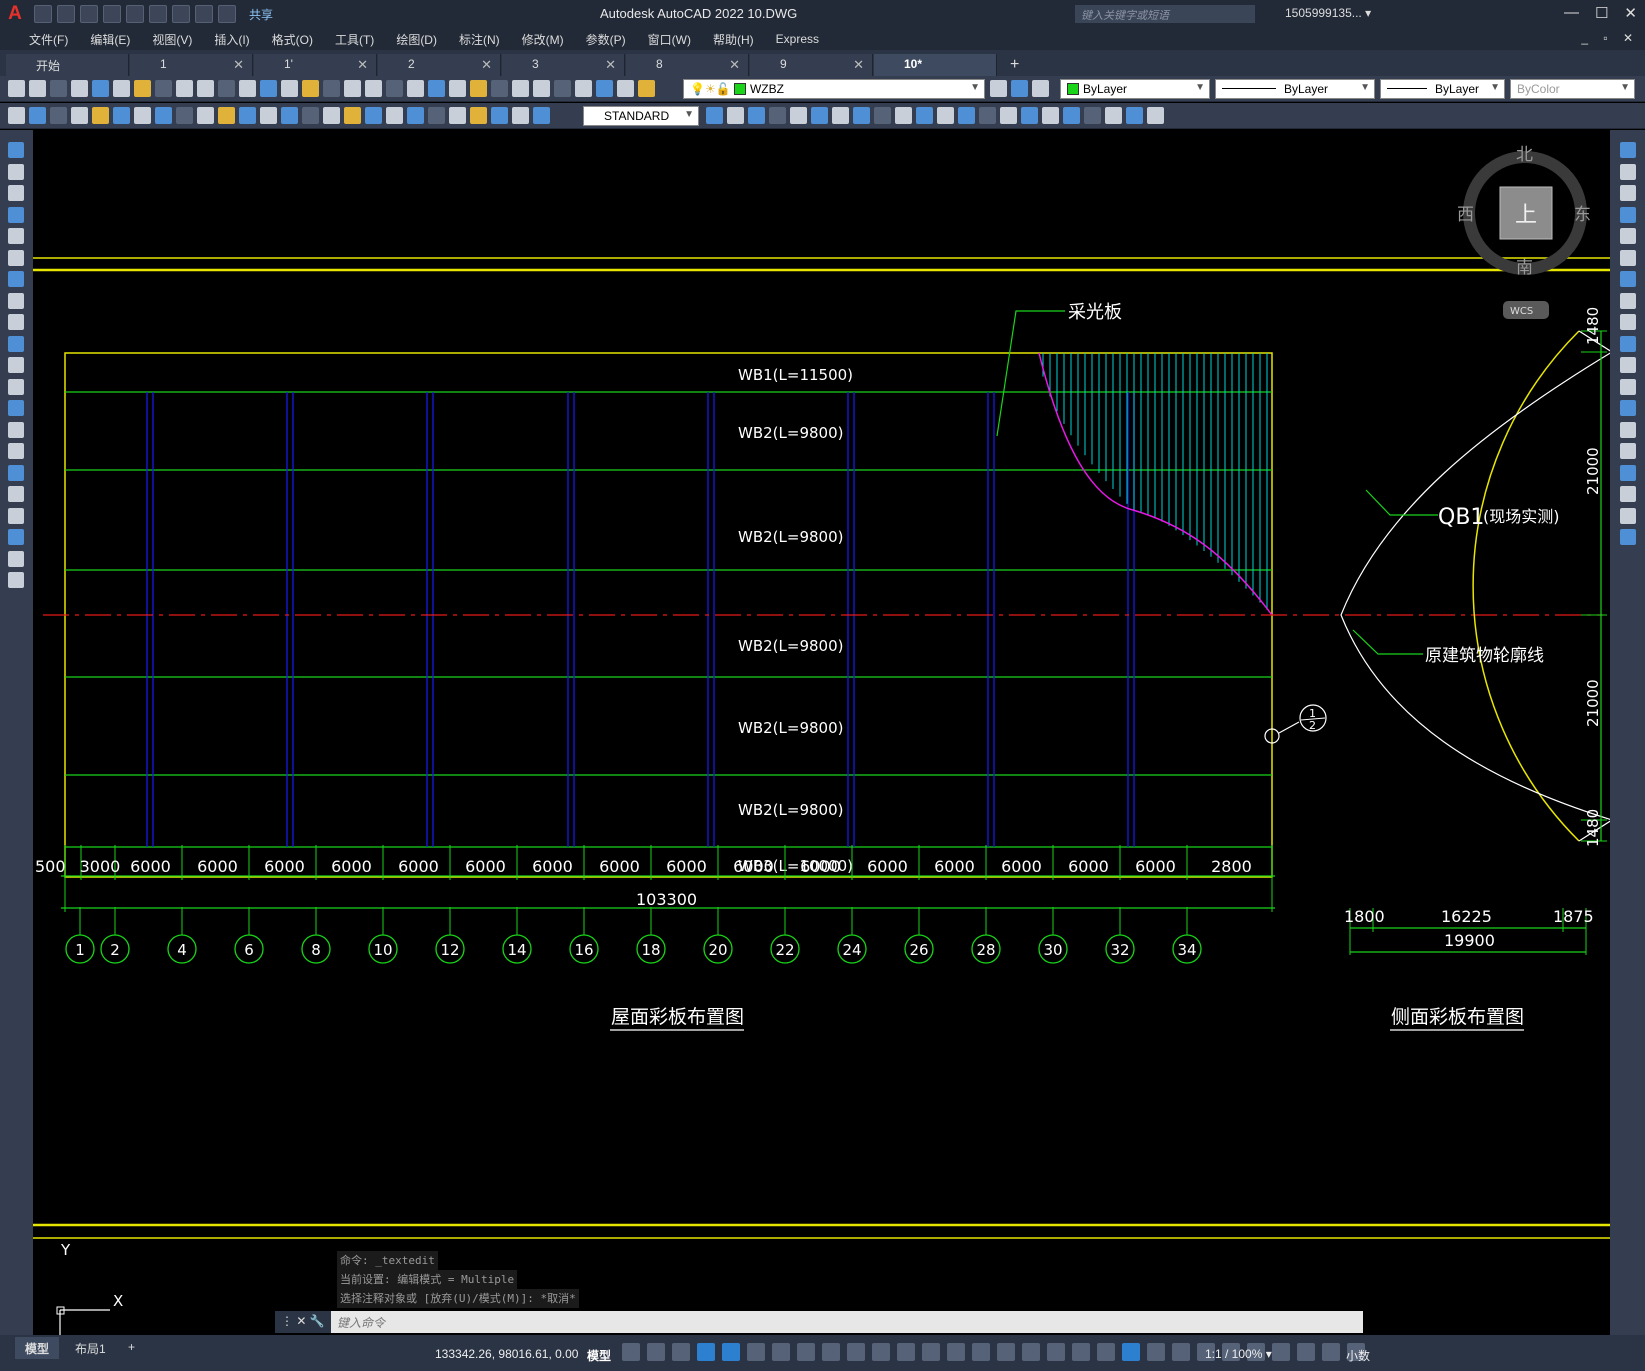  Describe the element at coordinates (479, 39) in the screenshot. I see `menu-item: 标注(N)` at that location.